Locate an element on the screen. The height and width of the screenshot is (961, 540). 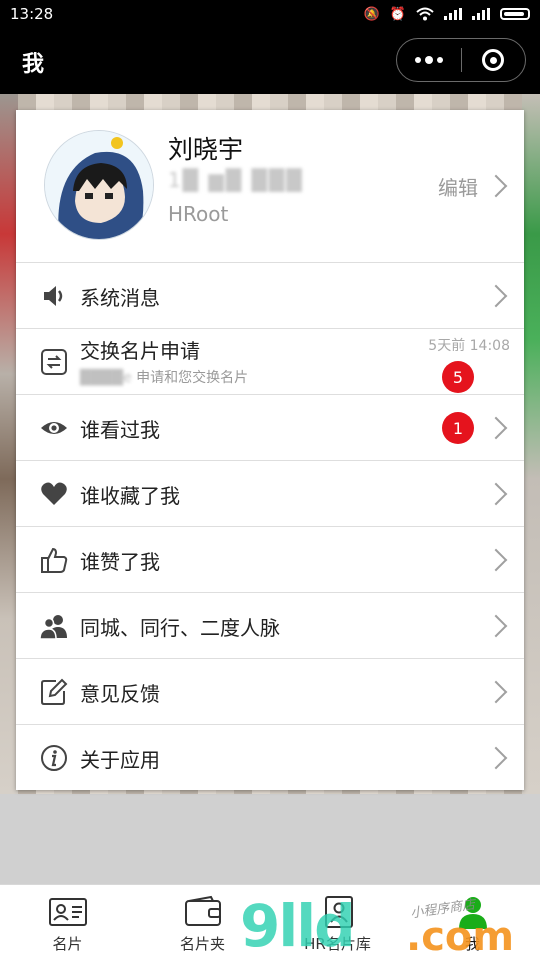
unread-badge: 1 is located at coordinates (458, 428).